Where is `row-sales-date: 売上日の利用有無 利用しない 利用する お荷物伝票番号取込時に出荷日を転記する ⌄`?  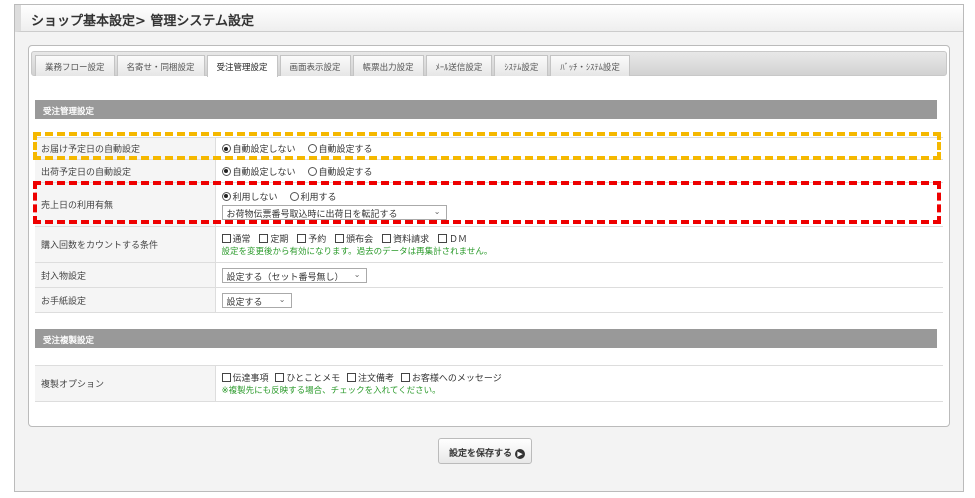
row-sales-date: 売上日の利用有無 利用しない 利用する お荷物伝票番号取込時に出荷日を転記する ⌄ is located at coordinates (489, 204).